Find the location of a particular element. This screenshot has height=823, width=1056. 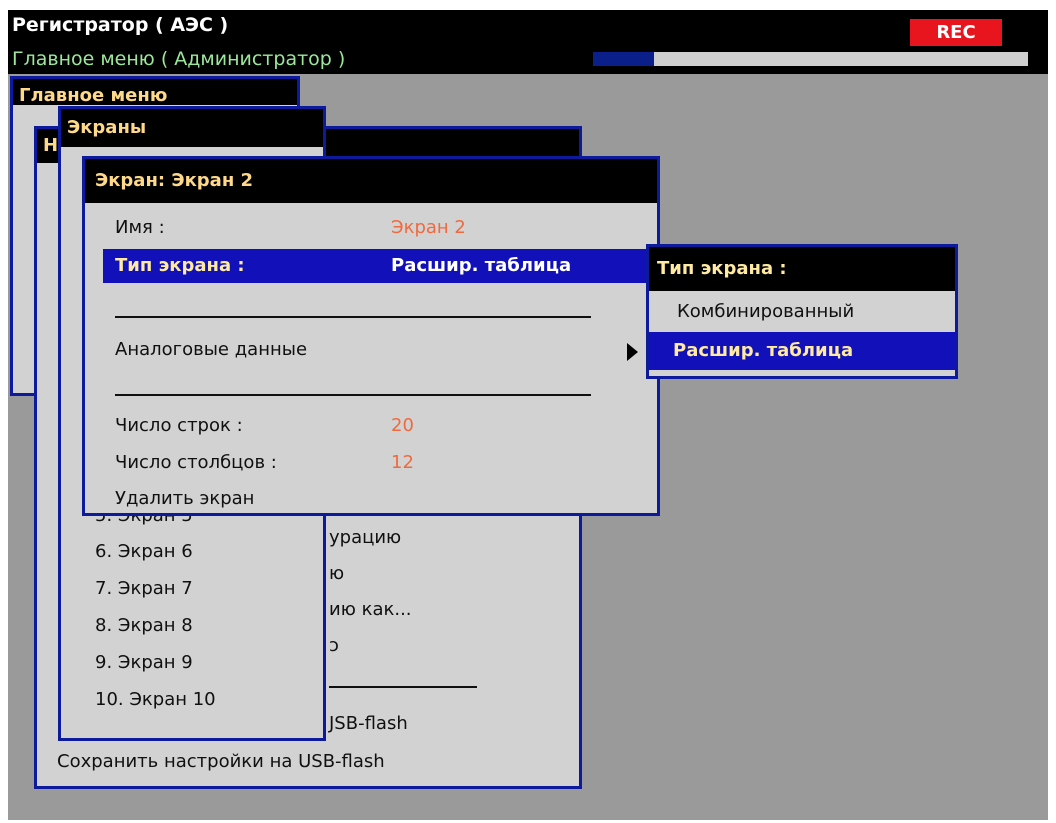

menu-item-load-config: ю is located at coordinates (336, 573).